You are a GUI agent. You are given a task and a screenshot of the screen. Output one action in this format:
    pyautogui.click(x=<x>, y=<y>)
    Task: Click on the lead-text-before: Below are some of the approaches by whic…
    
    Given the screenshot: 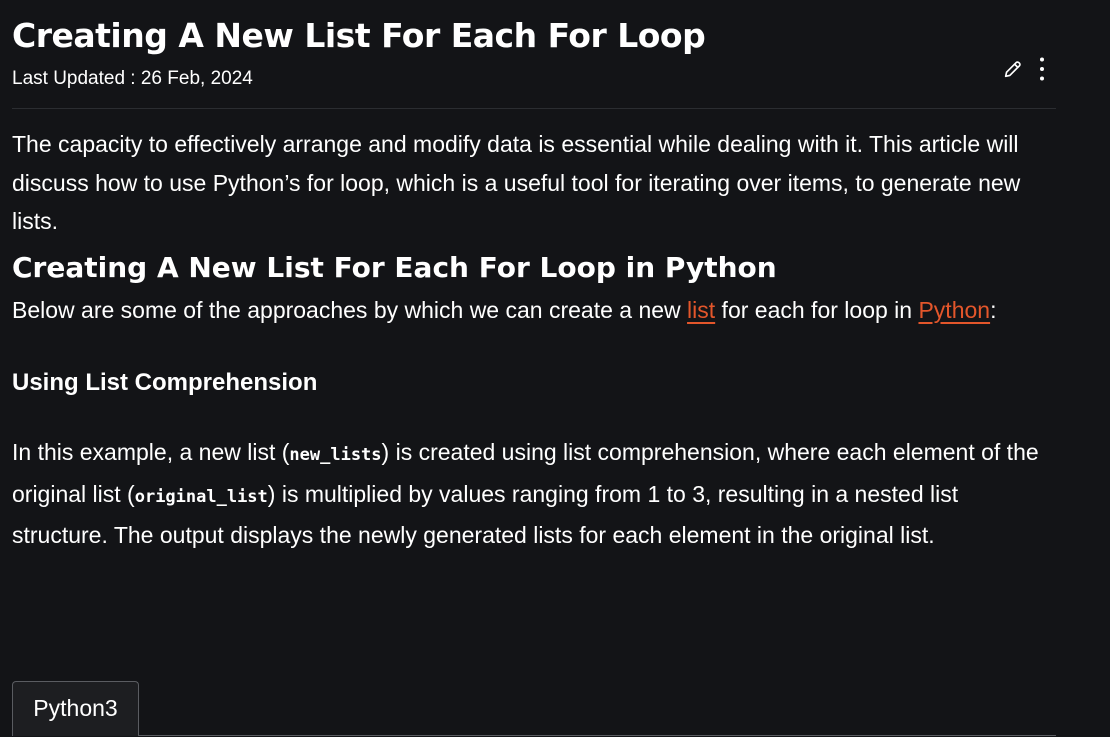 What is the action you would take?
    pyautogui.click(x=350, y=309)
    